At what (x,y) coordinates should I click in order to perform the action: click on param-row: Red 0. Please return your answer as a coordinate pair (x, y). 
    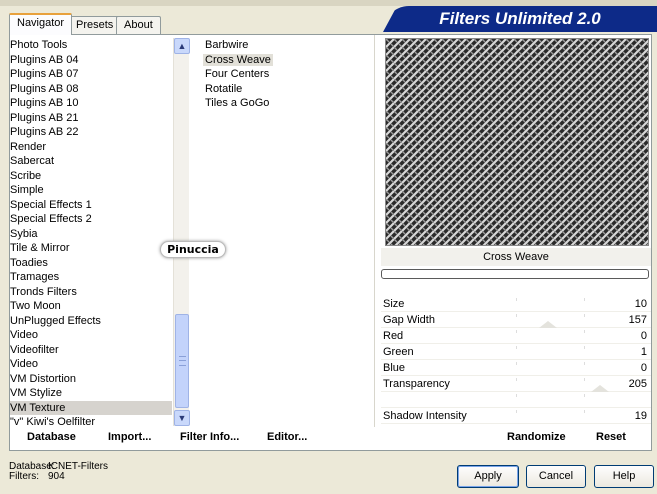
    Looking at the image, I should click on (516, 336).